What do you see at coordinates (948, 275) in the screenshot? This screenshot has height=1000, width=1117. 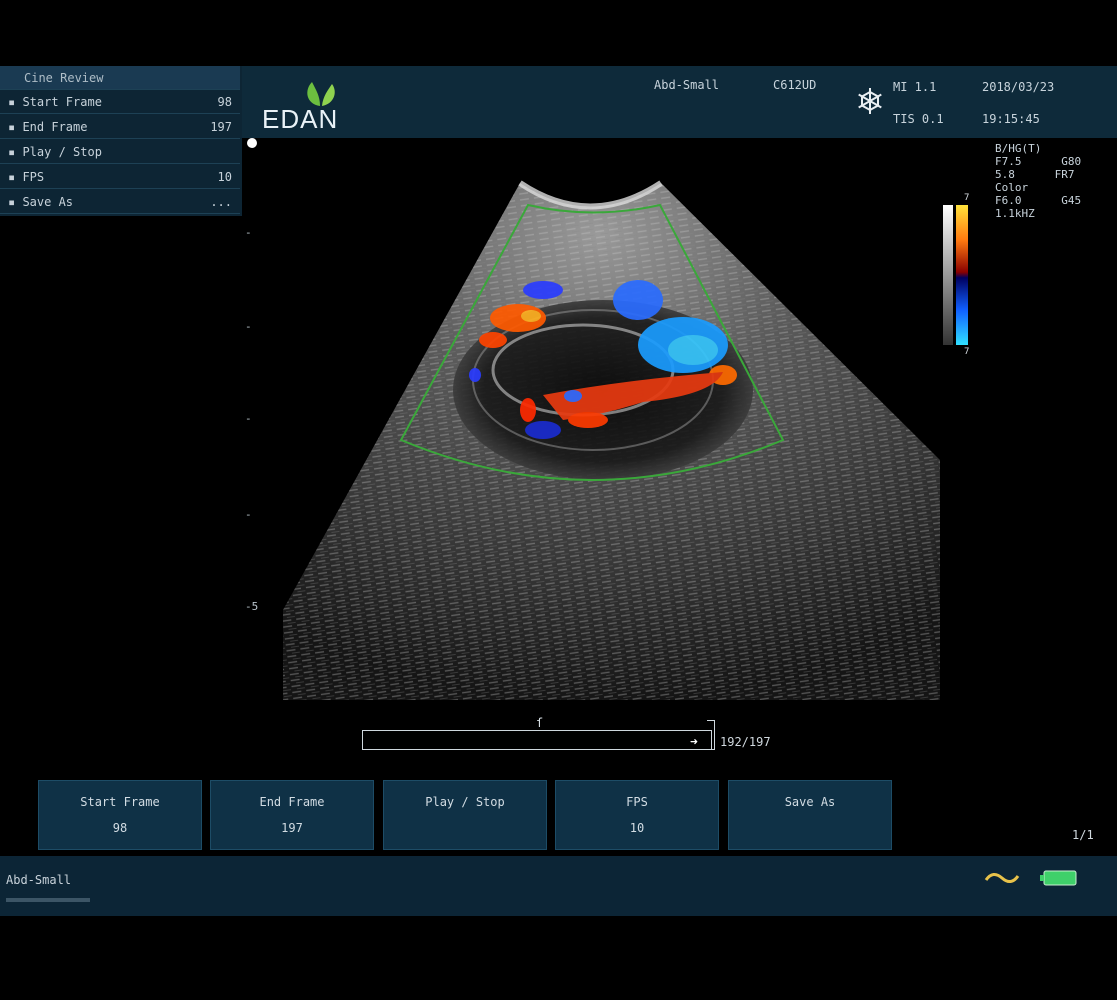 I see `gray-scale-bar` at bounding box center [948, 275].